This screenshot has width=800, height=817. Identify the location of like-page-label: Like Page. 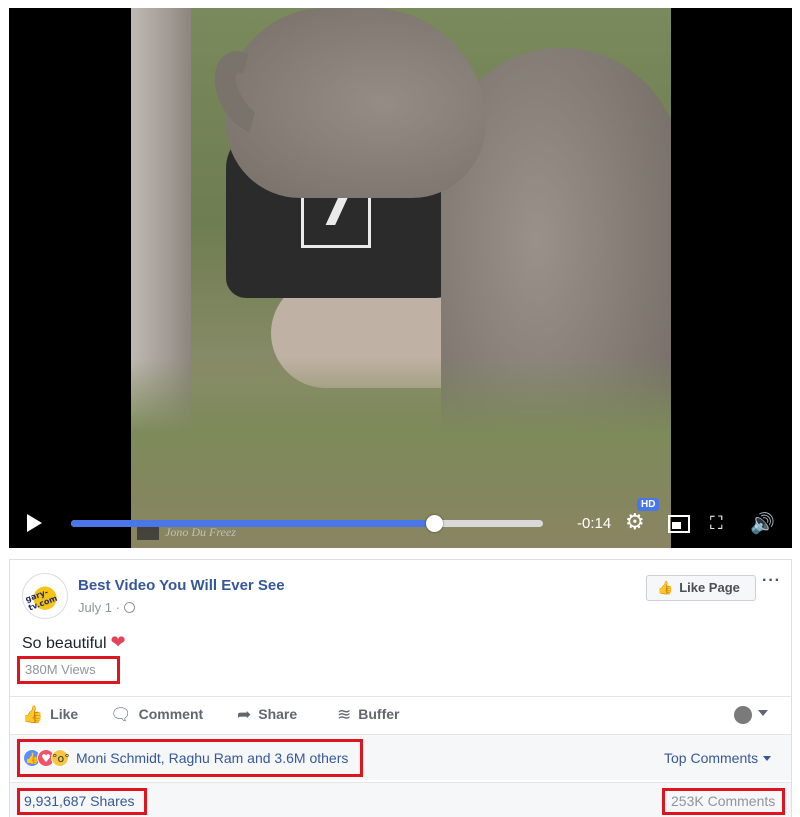
(709, 587).